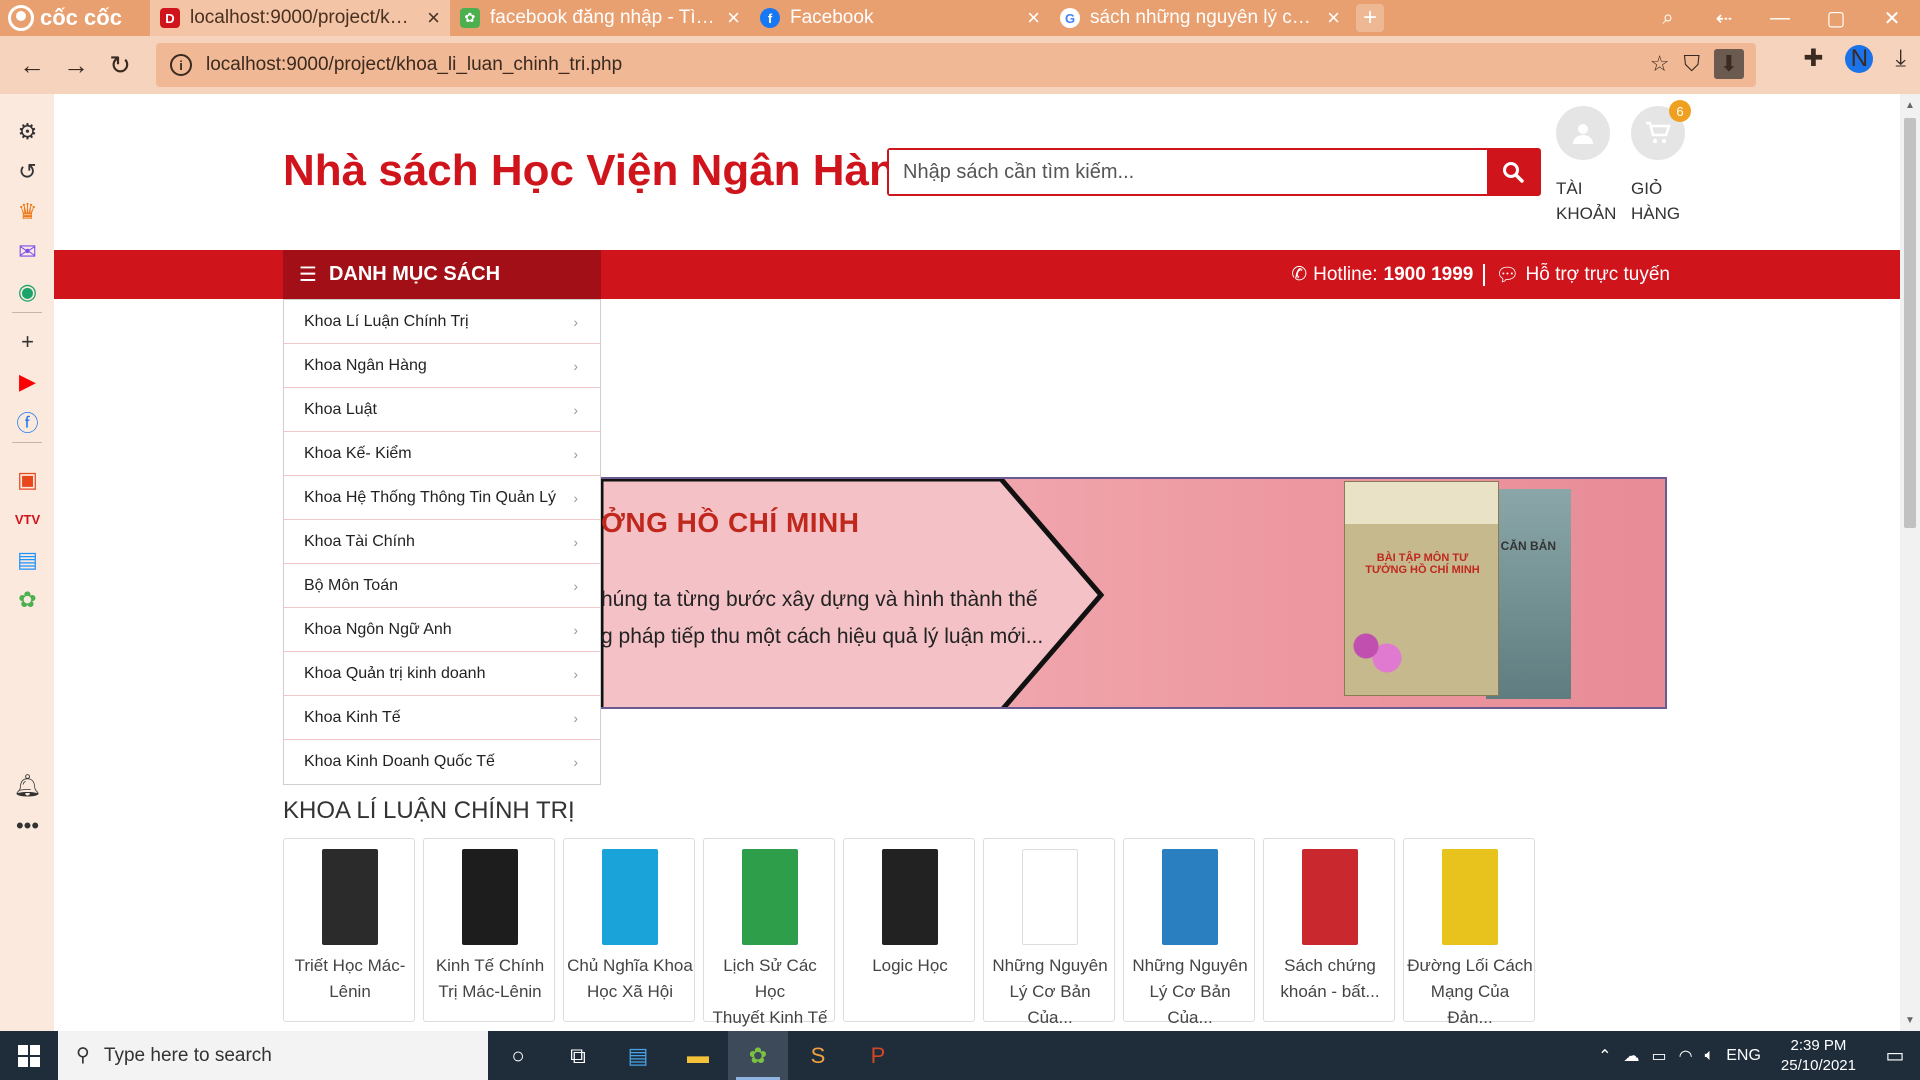 The width and height of the screenshot is (1920, 1080). What do you see at coordinates (638, 1055) in the screenshot?
I see `outlook-icon: ▤` at bounding box center [638, 1055].